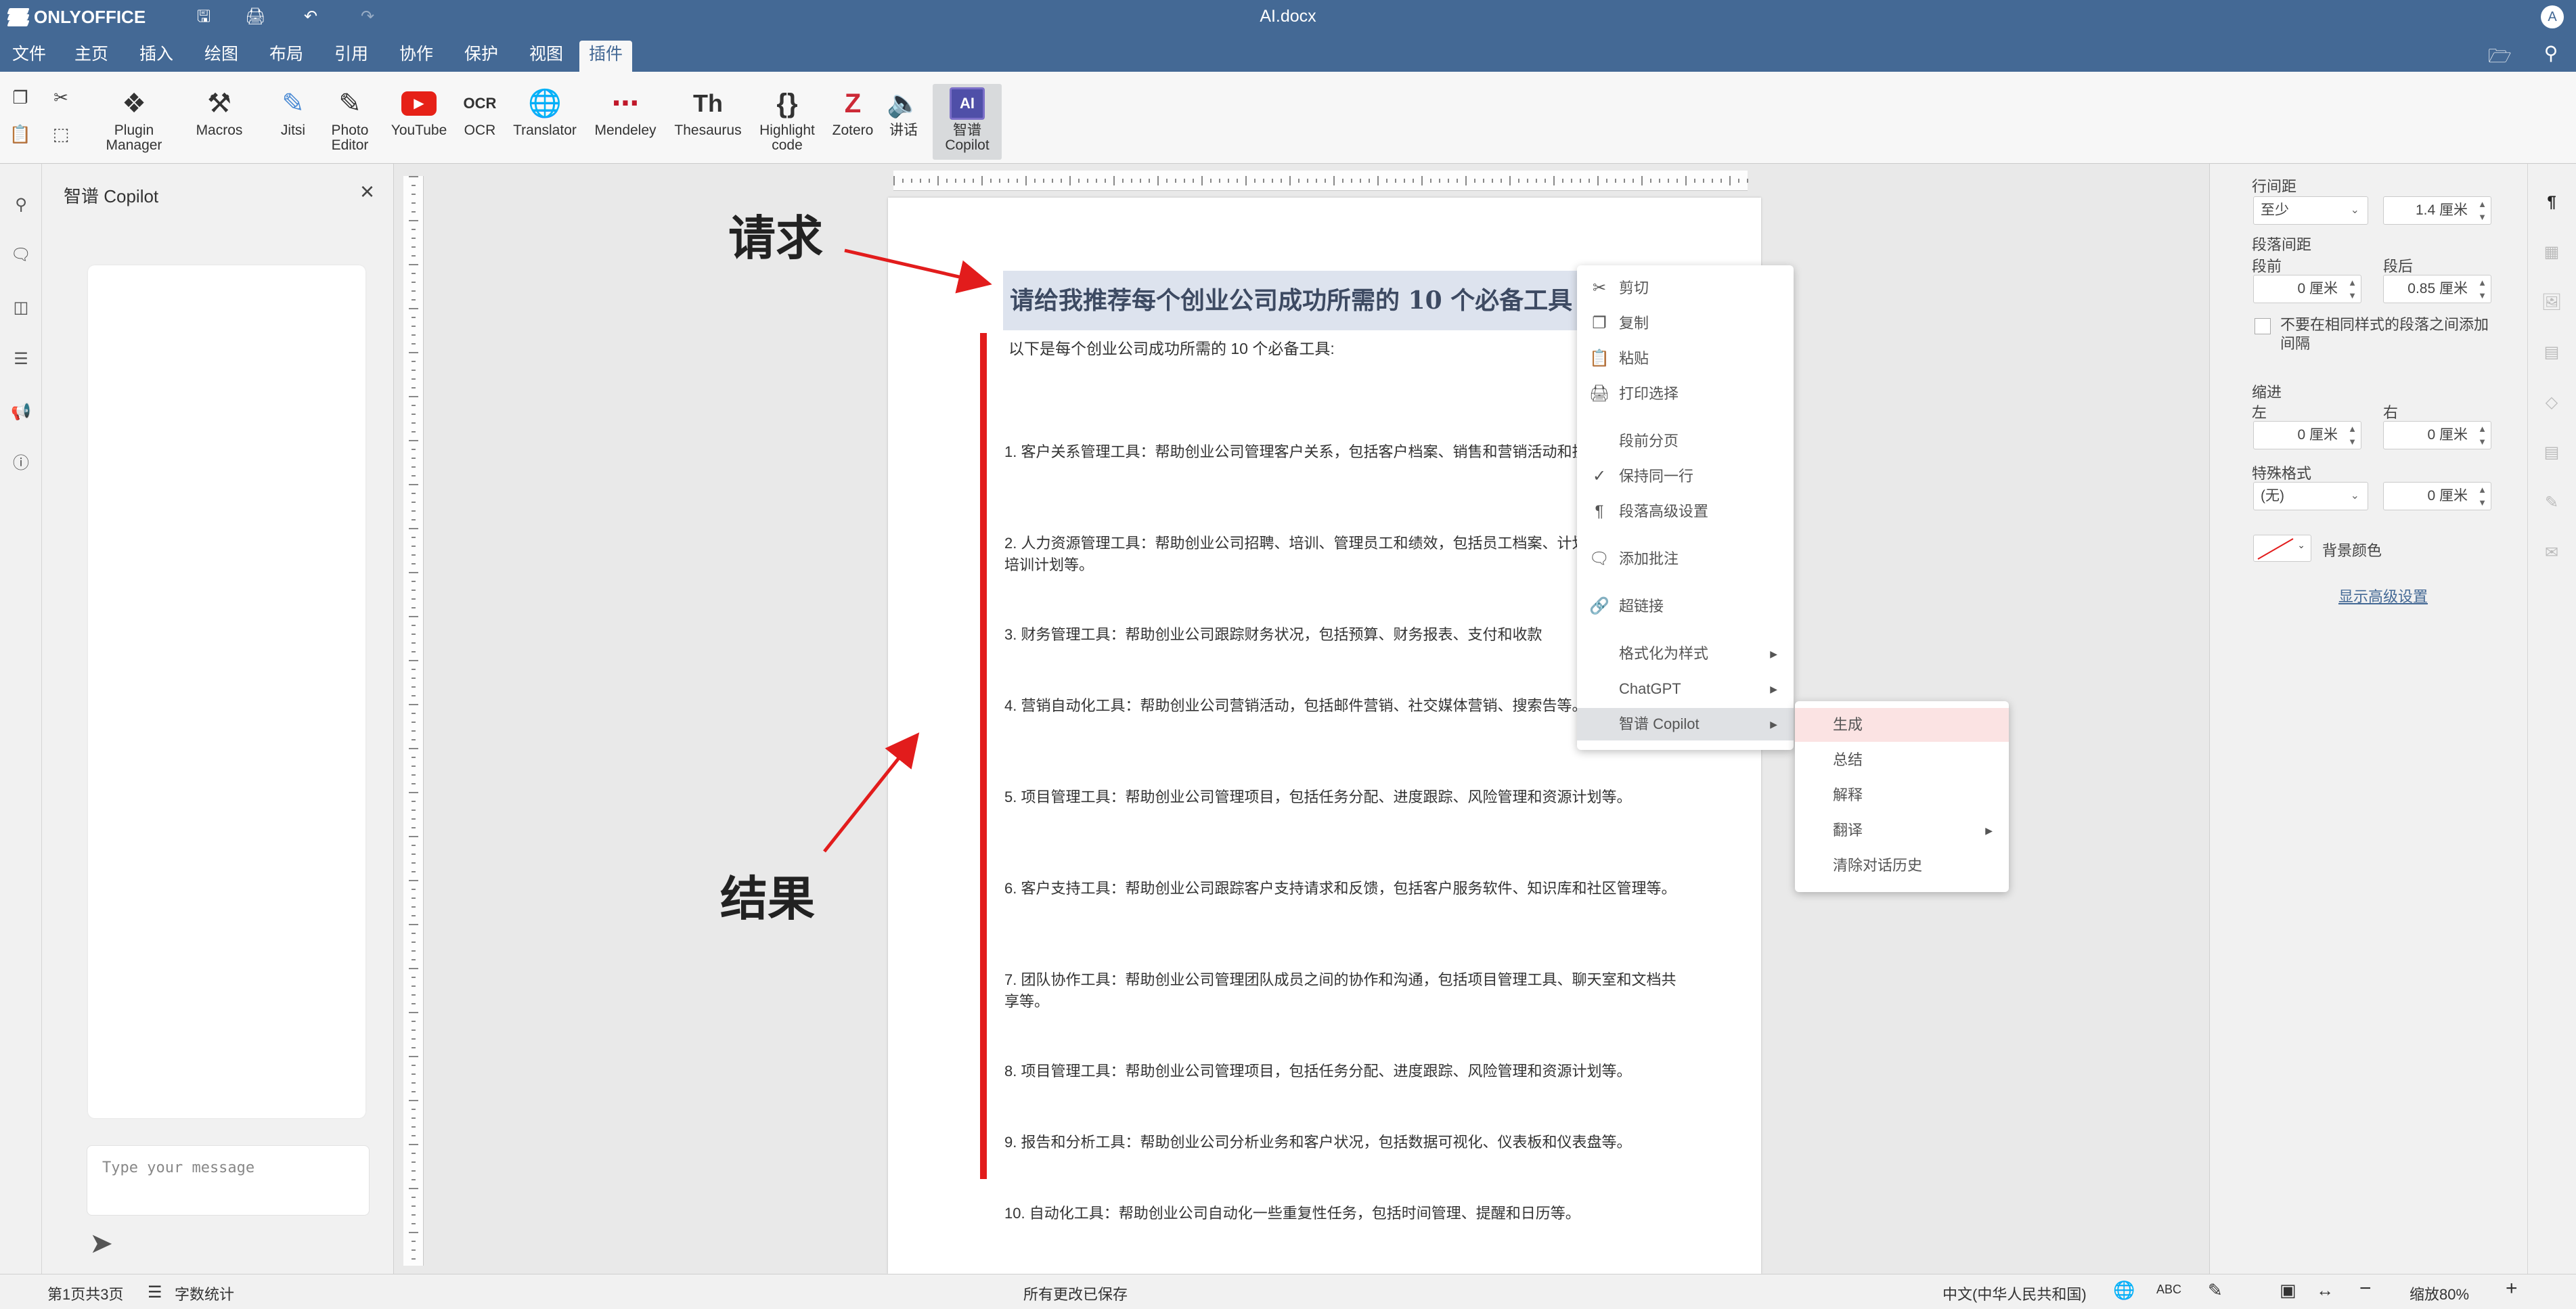 This screenshot has height=1309, width=2576. I want to click on signature-icon: ✎, so click(2551, 503).